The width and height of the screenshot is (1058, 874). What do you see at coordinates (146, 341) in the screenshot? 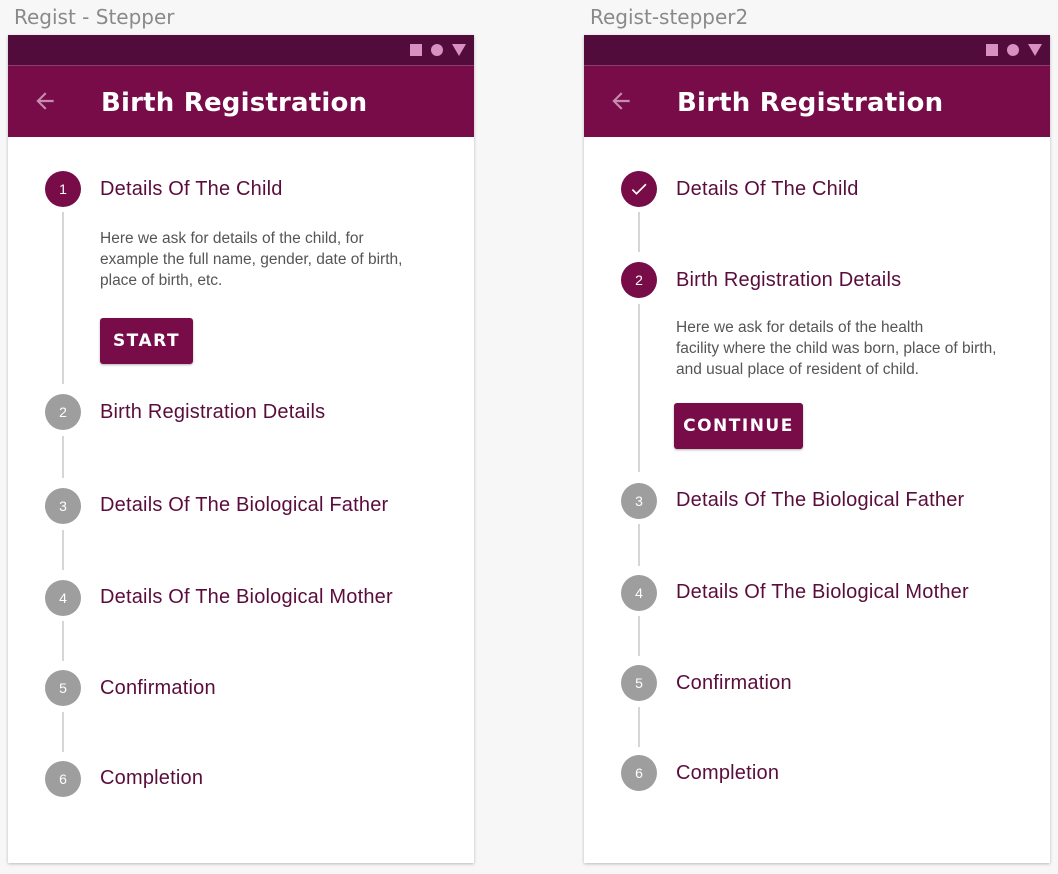
I see `start-button: START` at bounding box center [146, 341].